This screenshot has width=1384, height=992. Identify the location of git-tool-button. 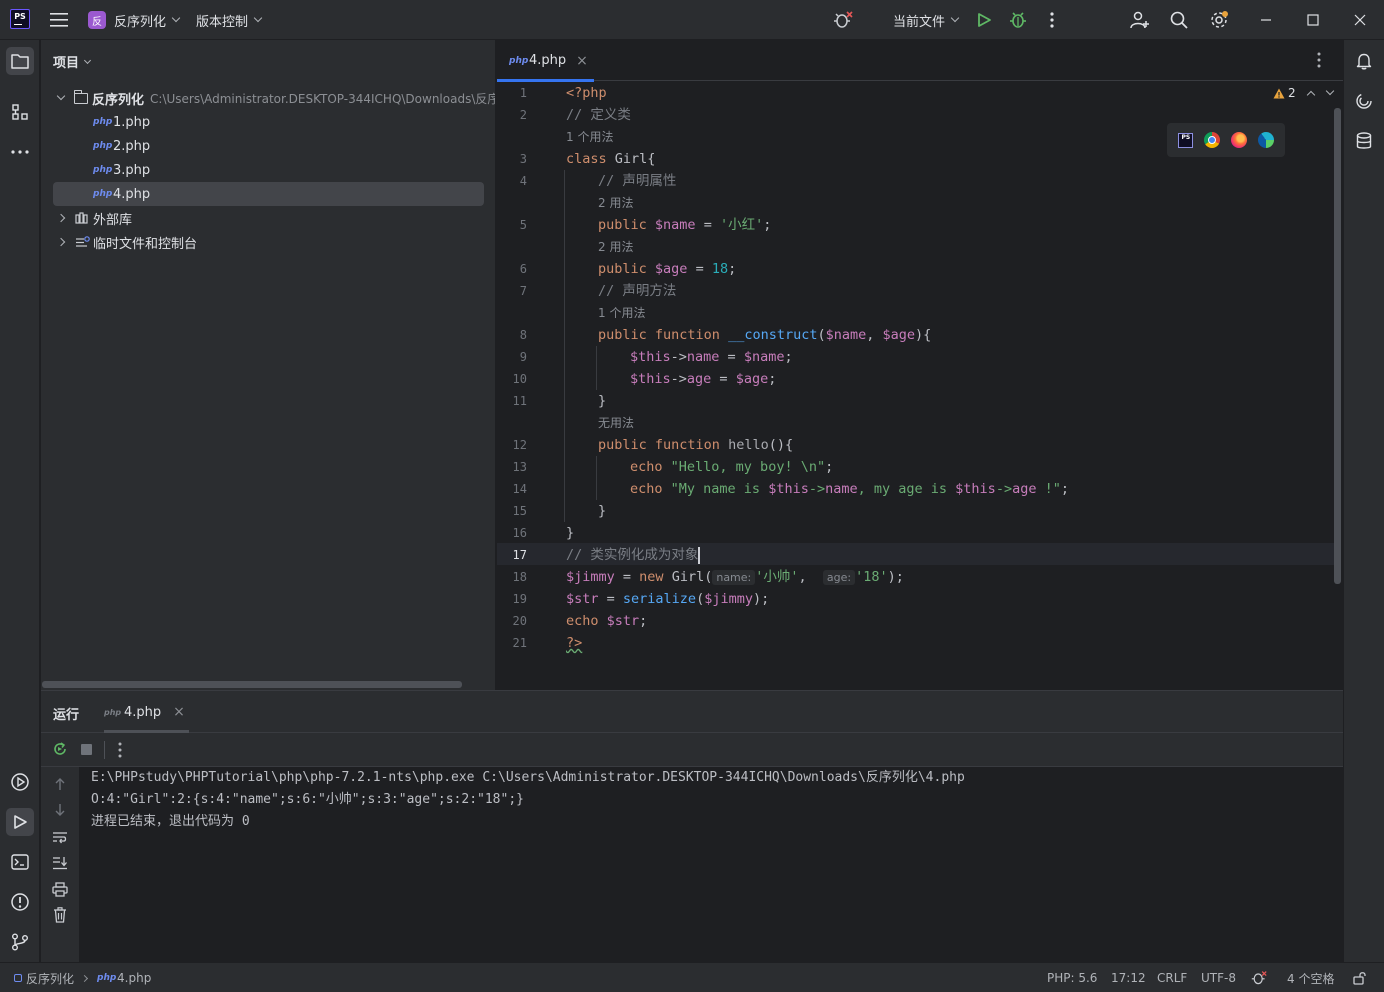
(20, 942).